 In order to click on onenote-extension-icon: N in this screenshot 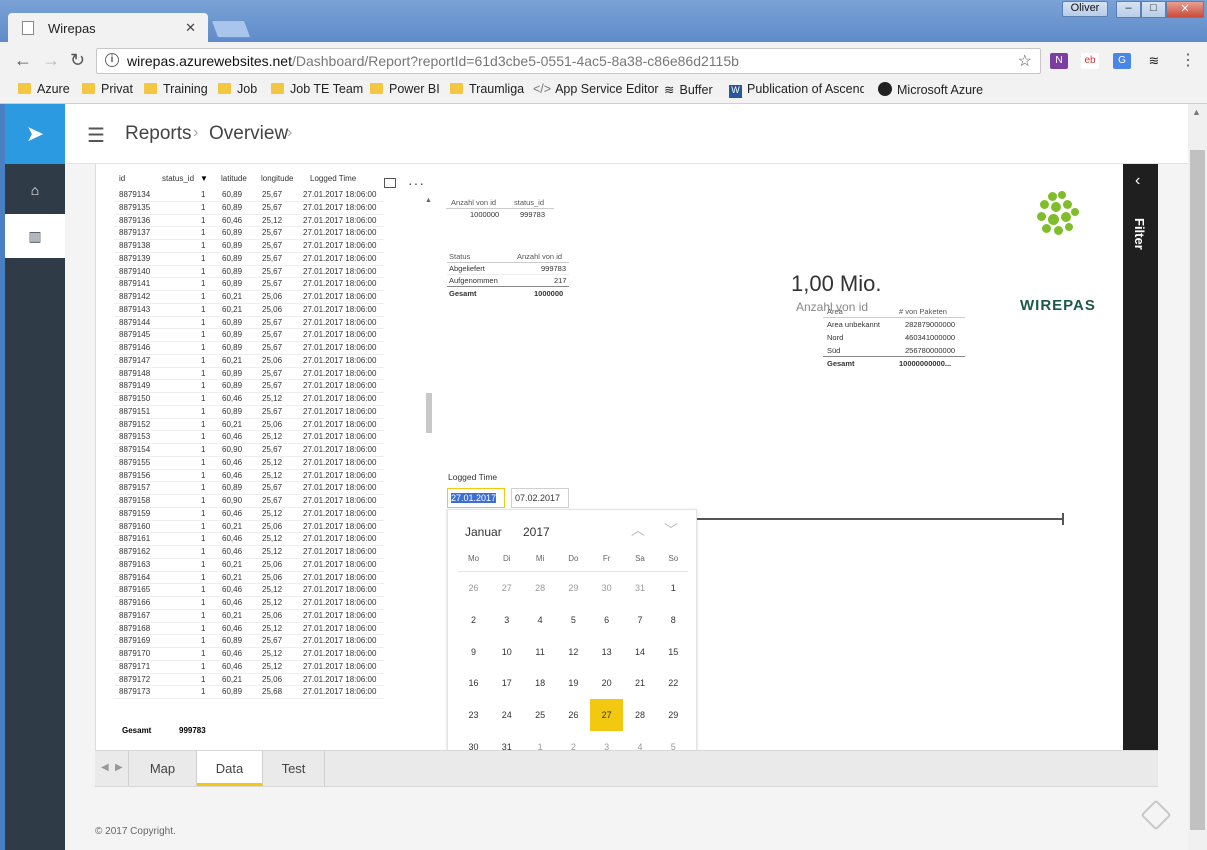, I will do `click(1059, 61)`.